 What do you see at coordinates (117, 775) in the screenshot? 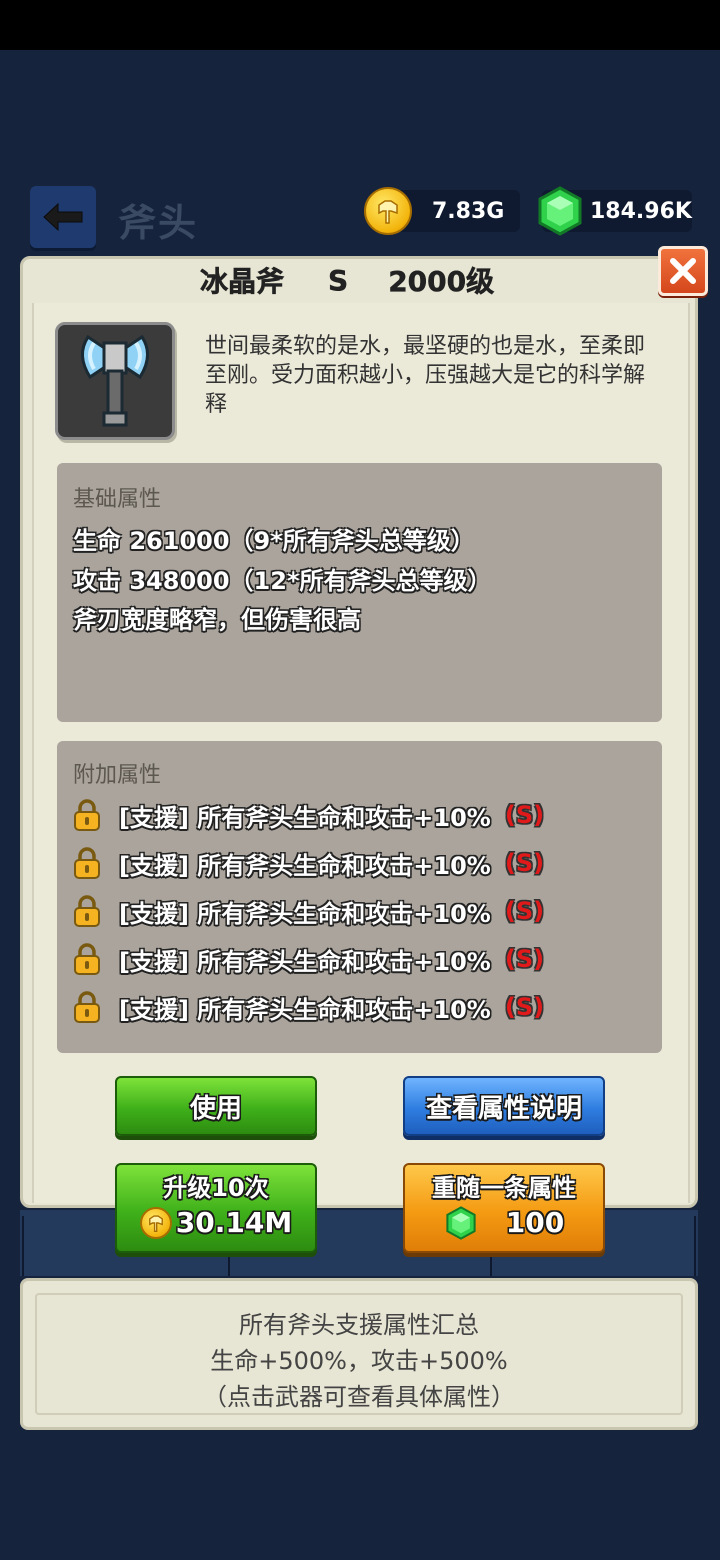
I see `extra-attributes-heading: 附加属性` at bounding box center [117, 775].